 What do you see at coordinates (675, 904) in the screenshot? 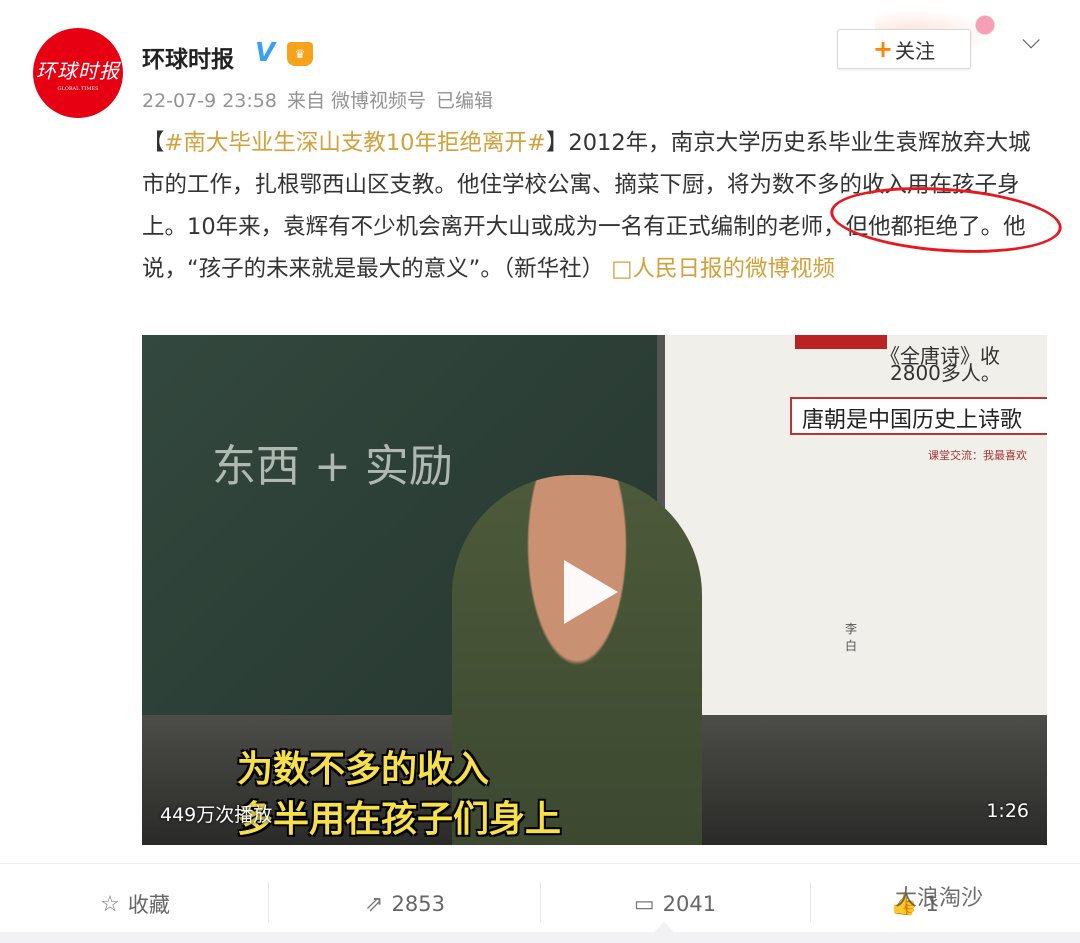
I see `comment-button: ▭ 2041` at bounding box center [675, 904].